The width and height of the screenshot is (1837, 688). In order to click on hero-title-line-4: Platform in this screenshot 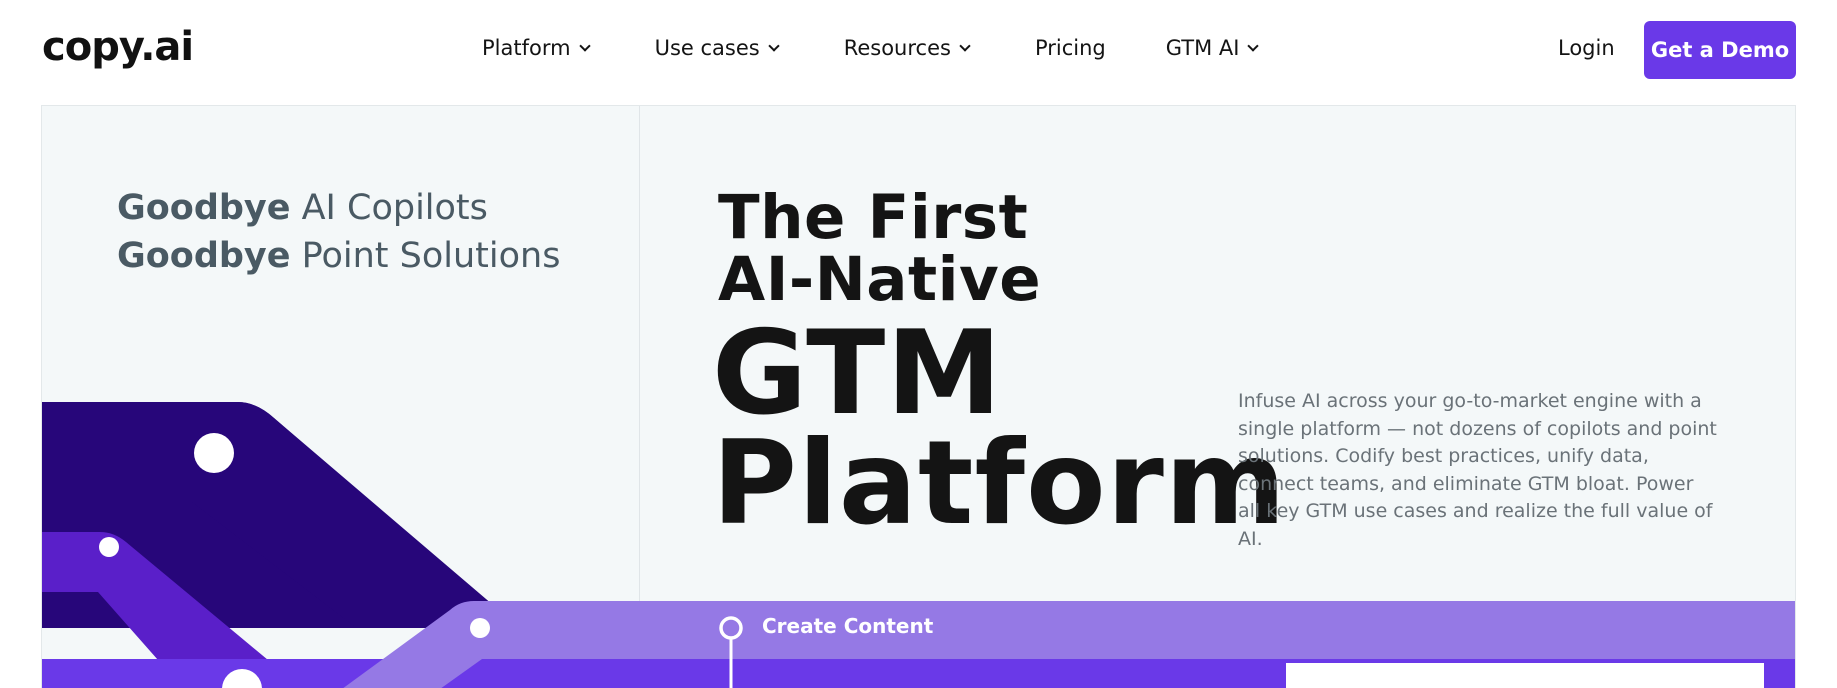, I will do `click(999, 483)`.